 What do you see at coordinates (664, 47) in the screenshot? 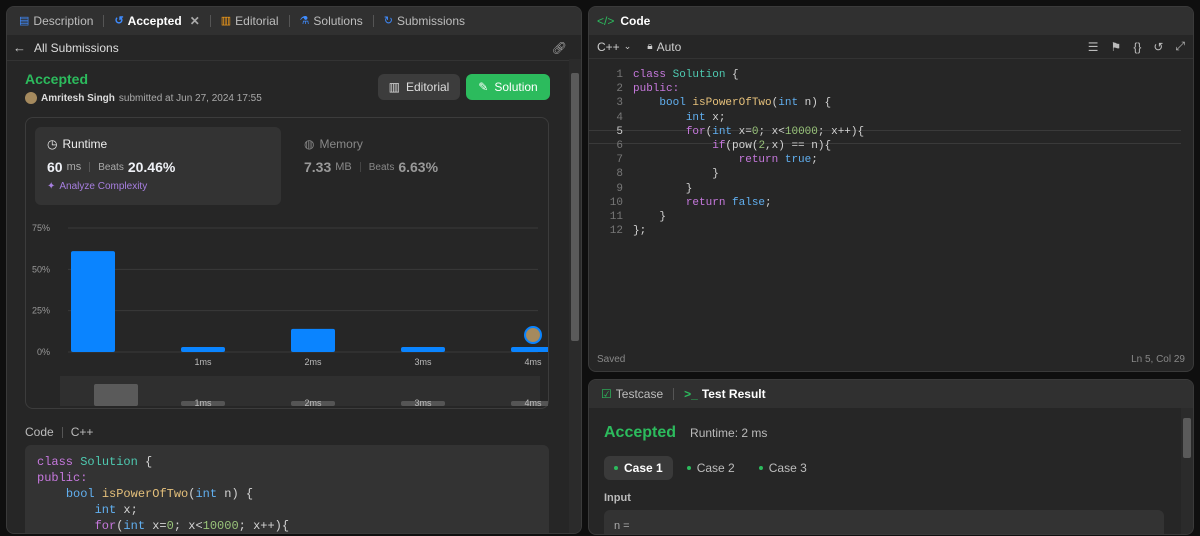
I see `auto-mode: 🔒︎ Auto` at bounding box center [664, 47].